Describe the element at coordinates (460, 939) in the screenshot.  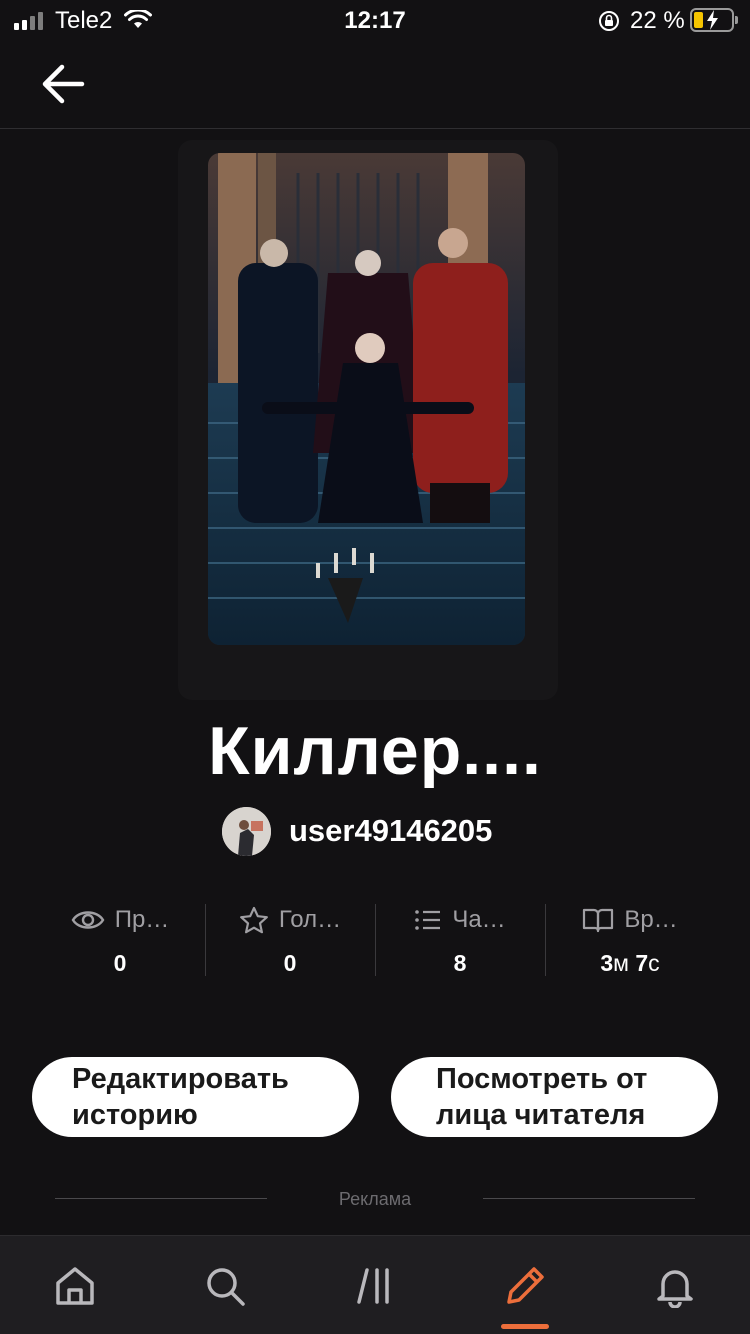
I see `stat-parts: Ча… 8` at that location.